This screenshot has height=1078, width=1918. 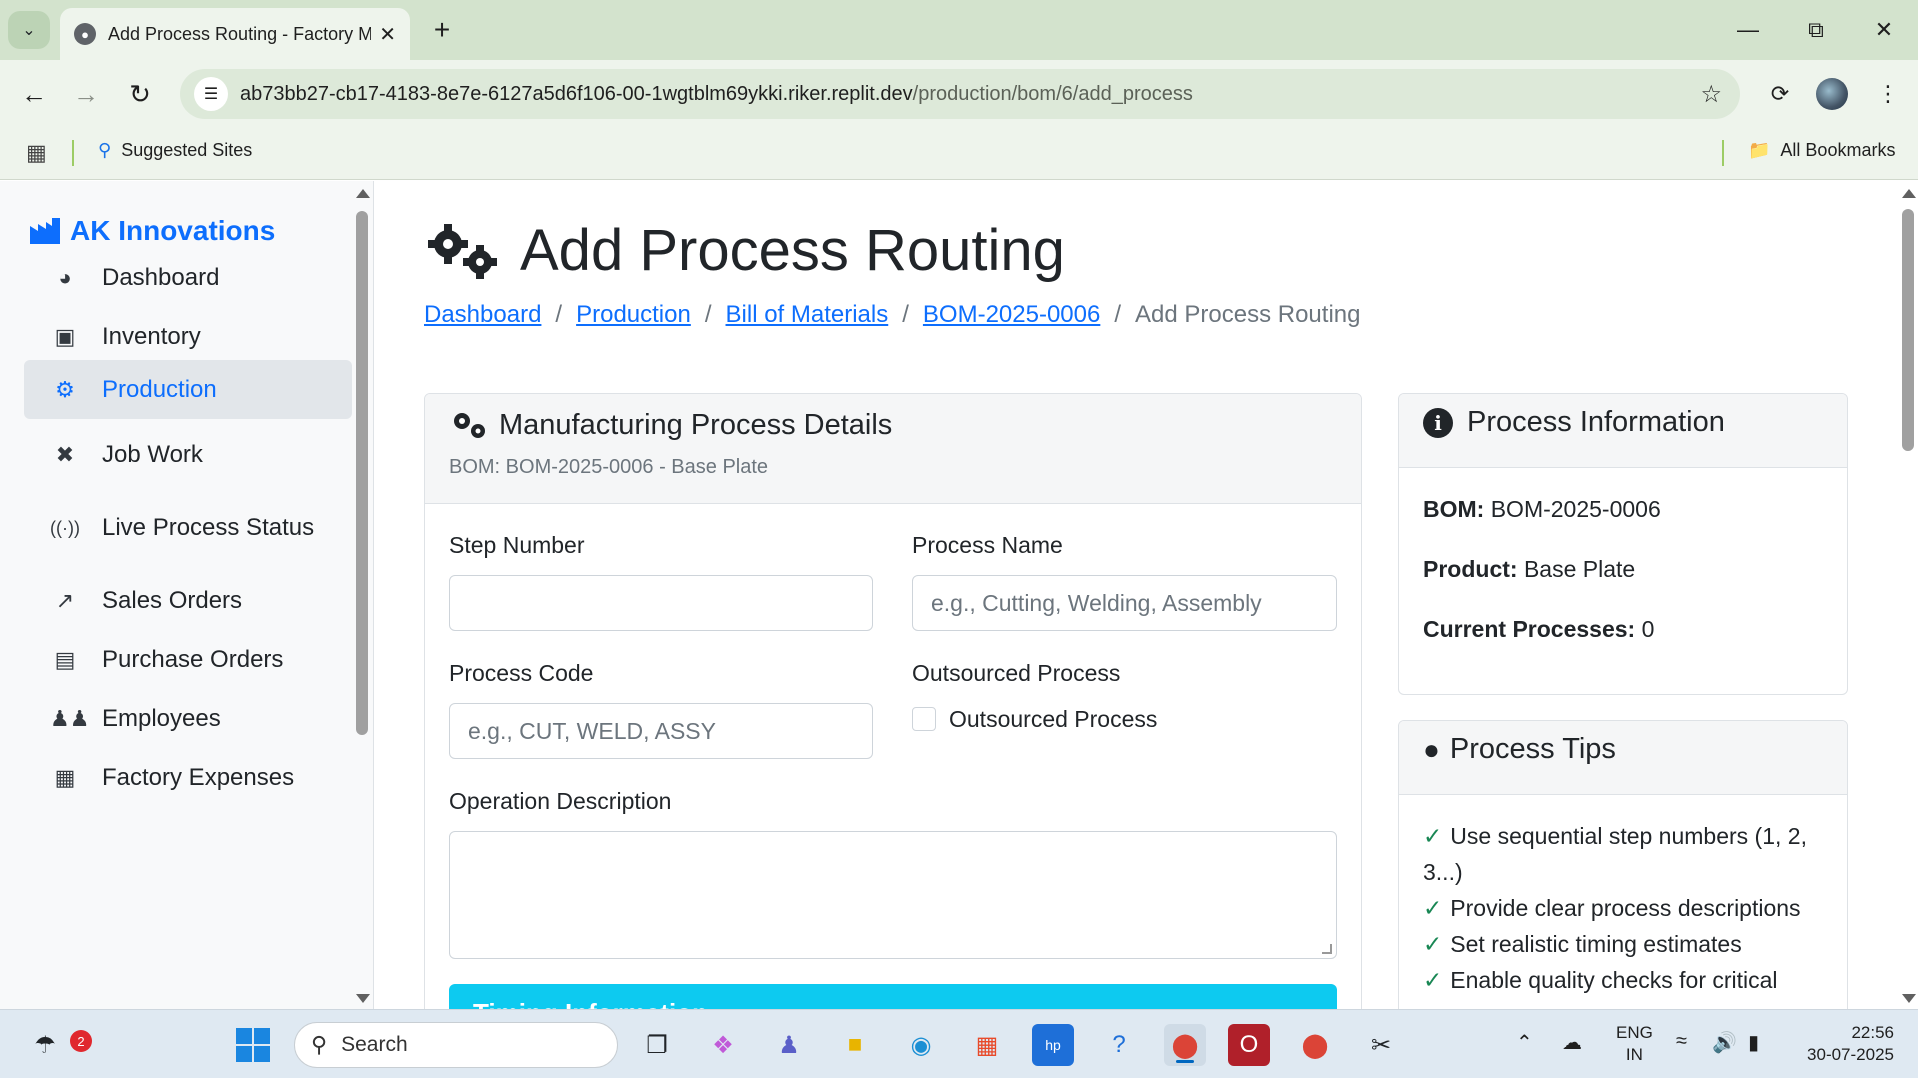 I want to click on outsourced-checkbox, so click(x=924, y=719).